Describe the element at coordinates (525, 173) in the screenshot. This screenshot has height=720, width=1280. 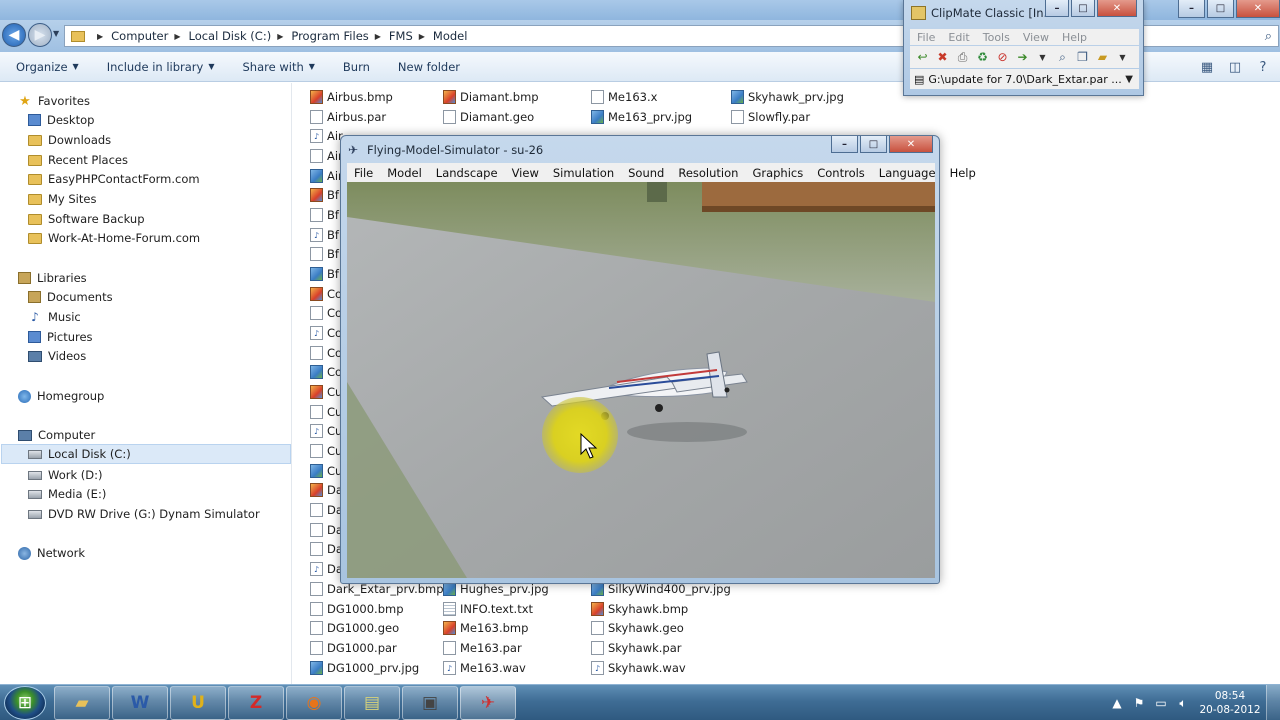
I see `menu-view: View` at that location.